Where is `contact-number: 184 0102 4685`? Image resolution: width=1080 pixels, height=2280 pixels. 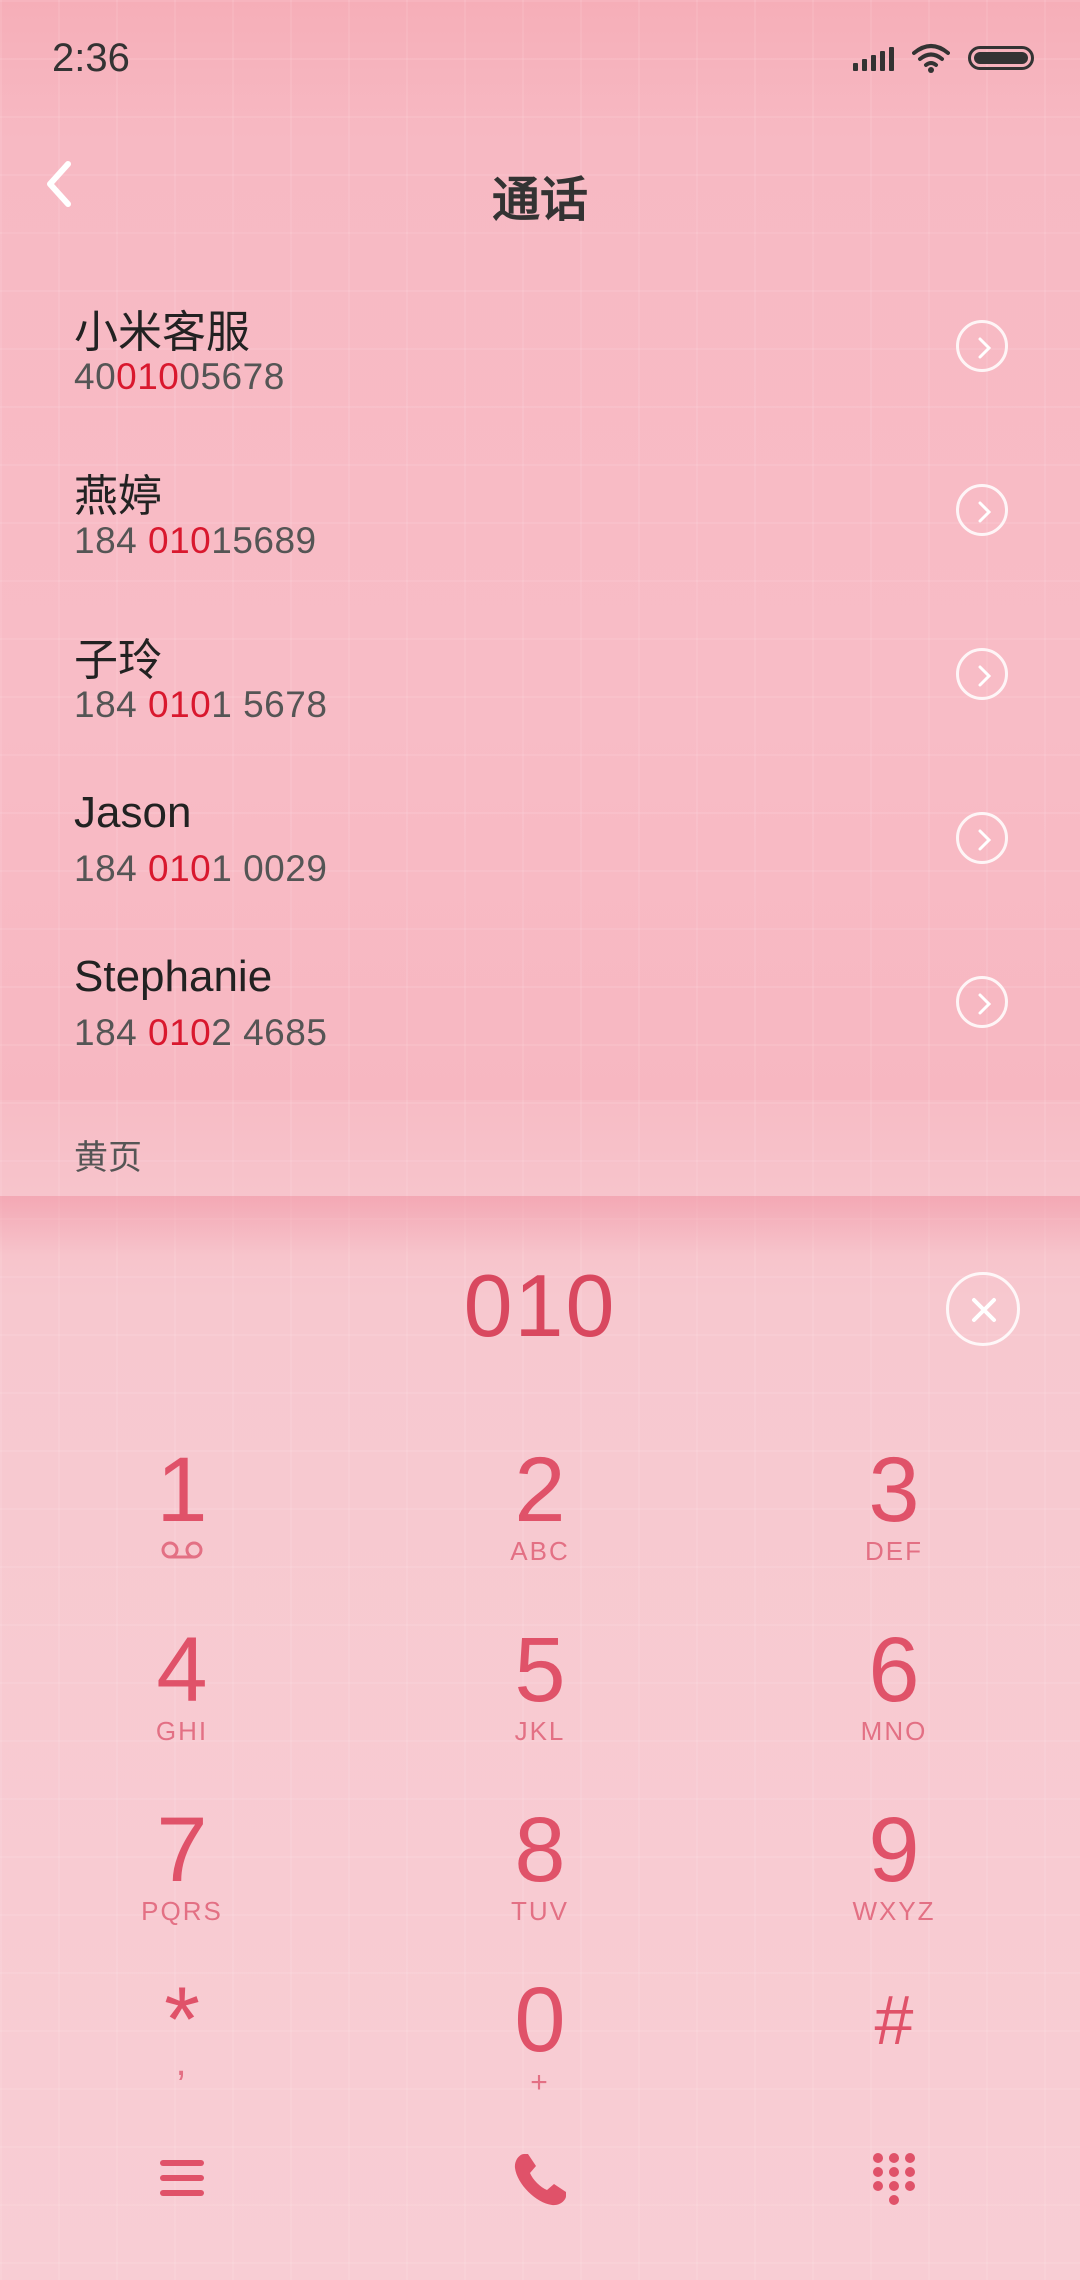
contact-number: 184 0102 4685 is located at coordinates (201, 1032).